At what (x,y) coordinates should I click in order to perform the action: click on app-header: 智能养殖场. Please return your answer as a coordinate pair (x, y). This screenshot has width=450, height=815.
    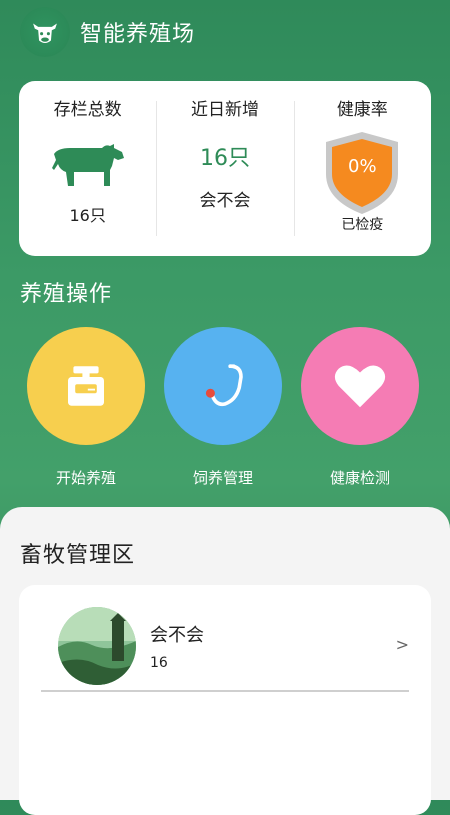
    Looking at the image, I should click on (107, 32).